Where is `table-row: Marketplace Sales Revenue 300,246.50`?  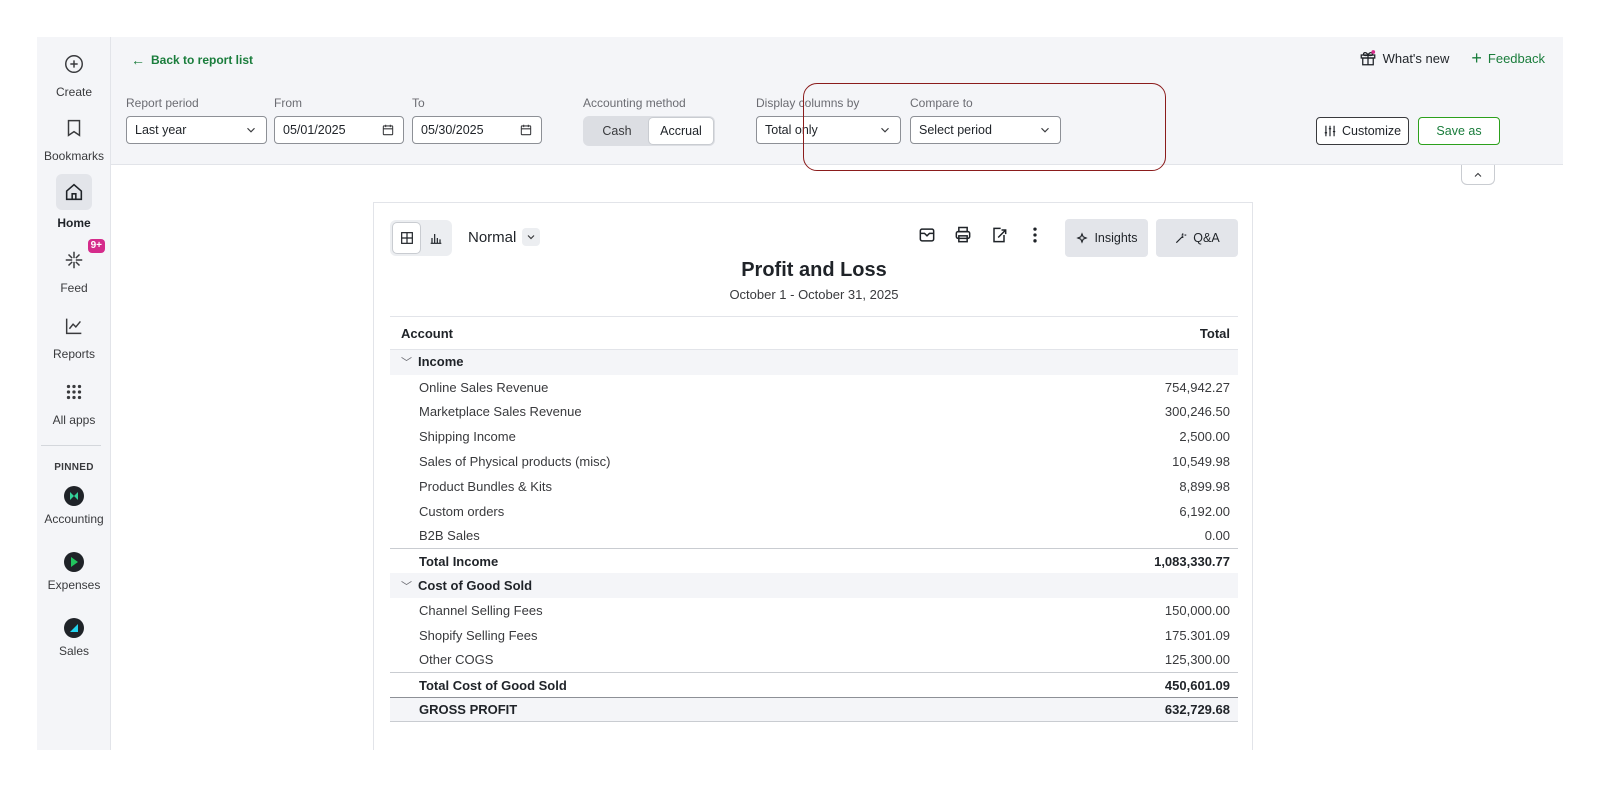
table-row: Marketplace Sales Revenue 300,246.50 is located at coordinates (814, 412).